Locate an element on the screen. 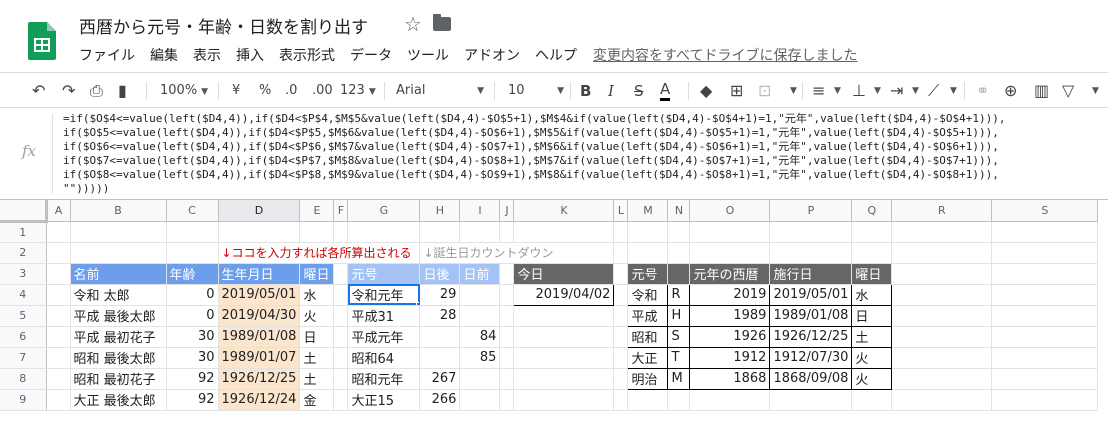  percent-button: % is located at coordinates (265, 91).